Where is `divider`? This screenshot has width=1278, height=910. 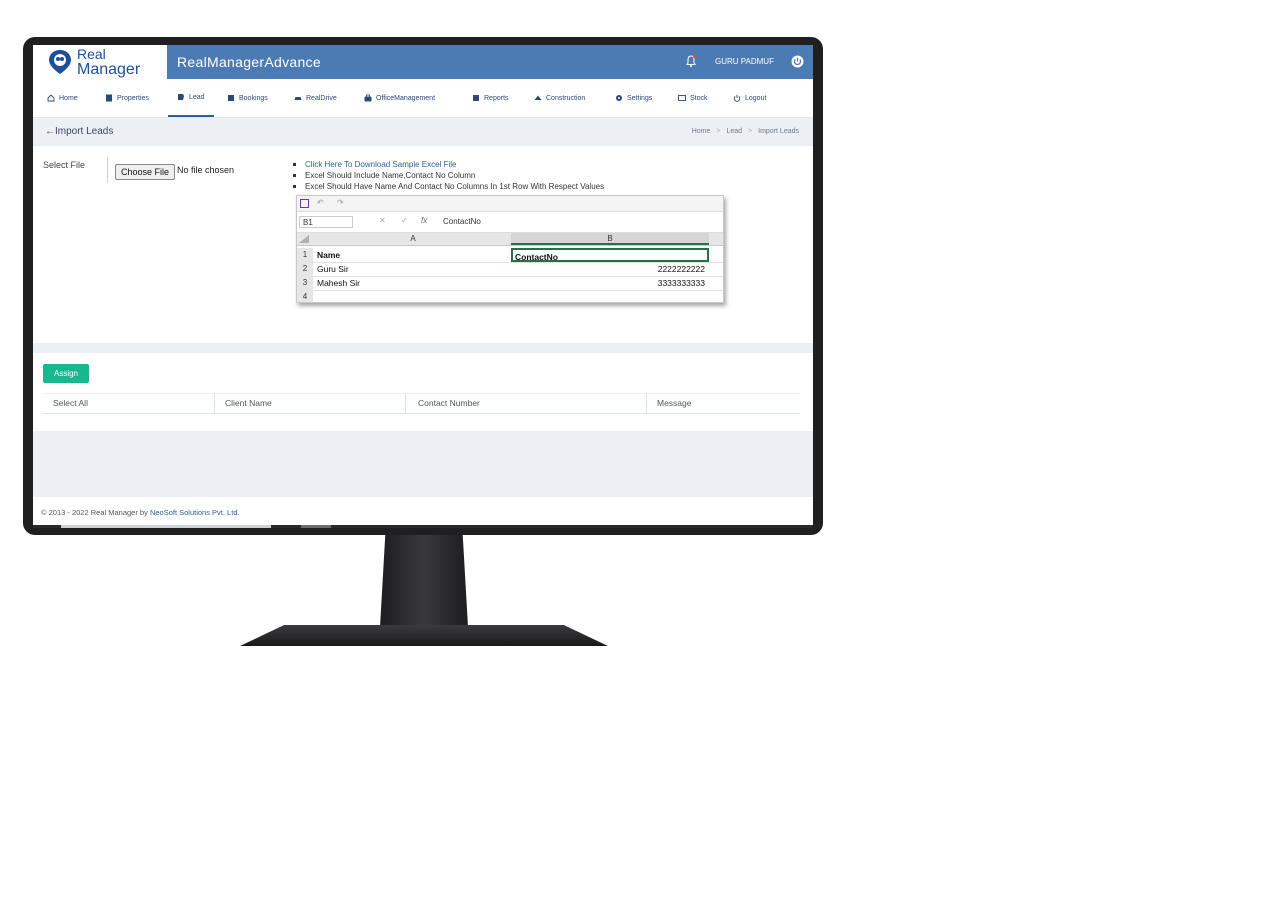 divider is located at coordinates (107, 170).